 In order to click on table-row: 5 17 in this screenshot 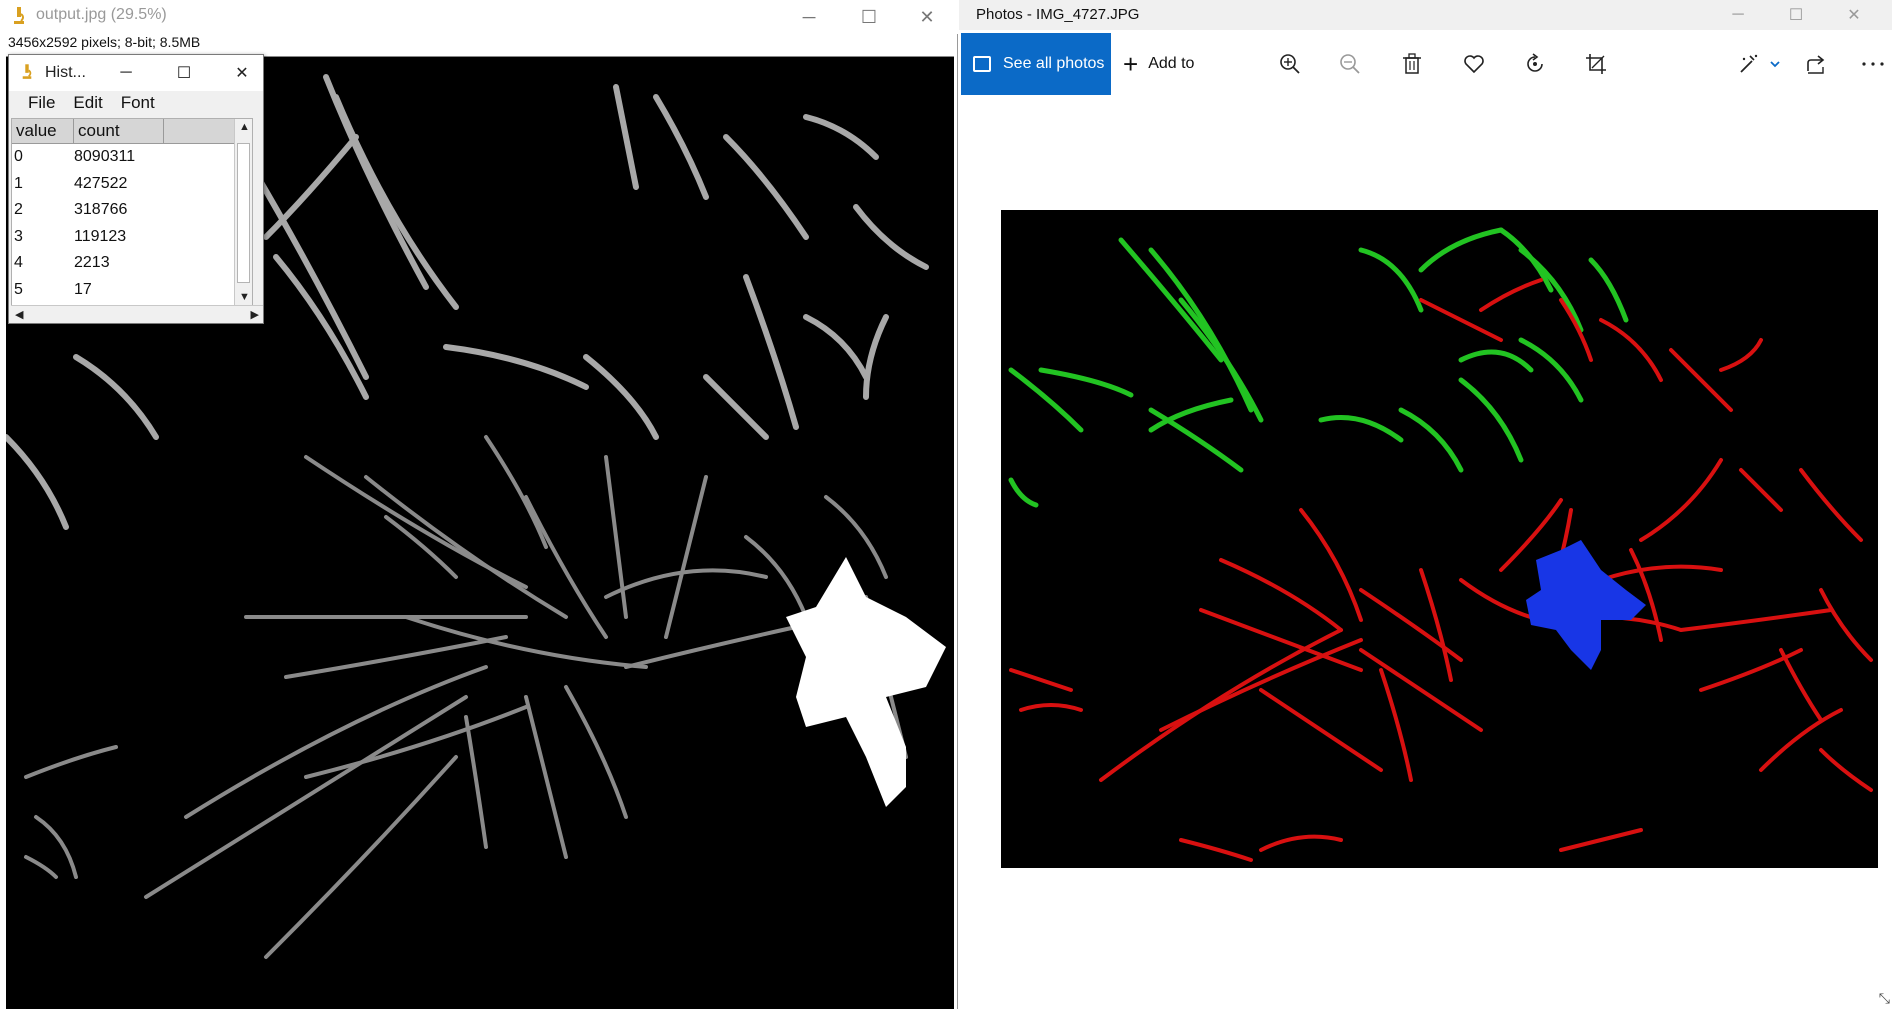, I will do `click(132, 290)`.